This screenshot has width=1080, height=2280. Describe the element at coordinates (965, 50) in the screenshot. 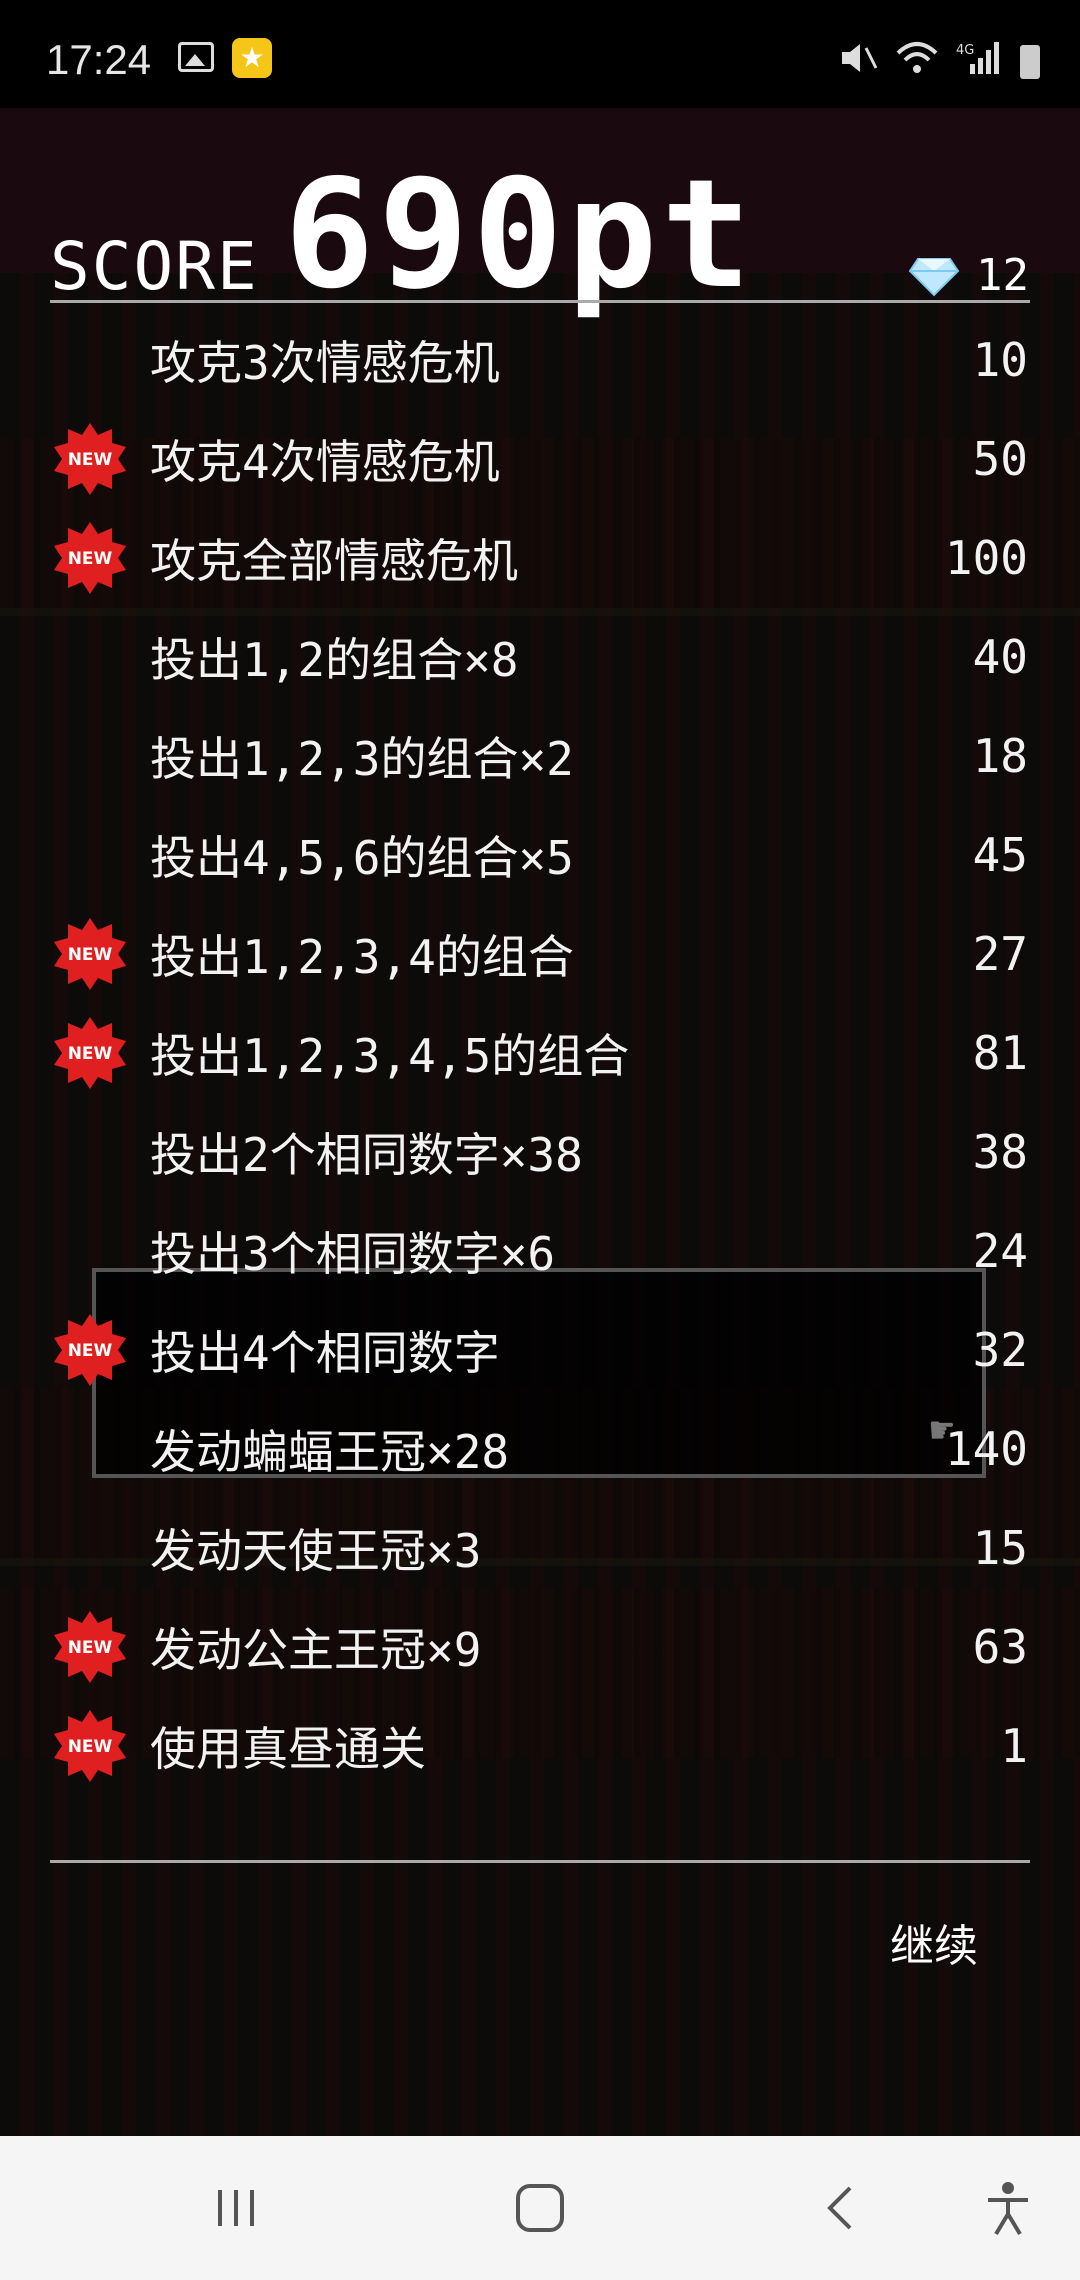

I see `network-type-label: 4G` at that location.